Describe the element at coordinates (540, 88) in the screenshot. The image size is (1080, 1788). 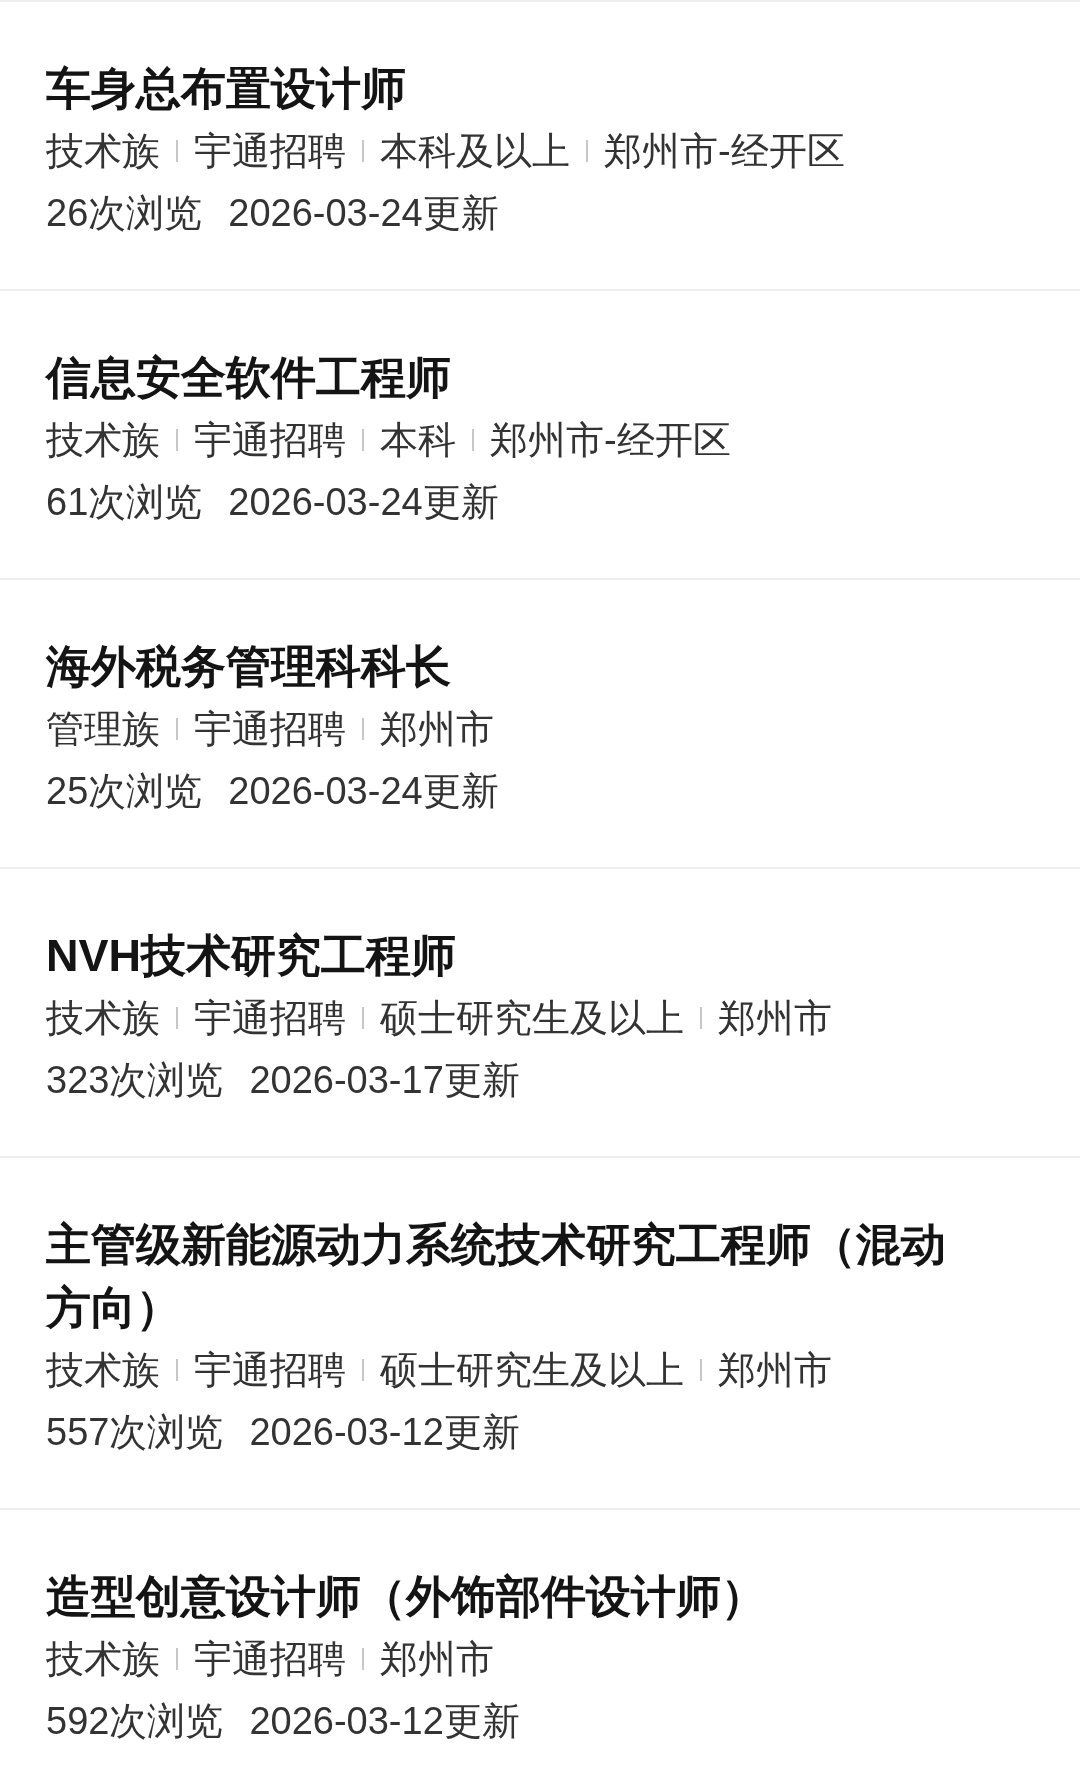
I see `job-title: 车身总布置设计师` at that location.